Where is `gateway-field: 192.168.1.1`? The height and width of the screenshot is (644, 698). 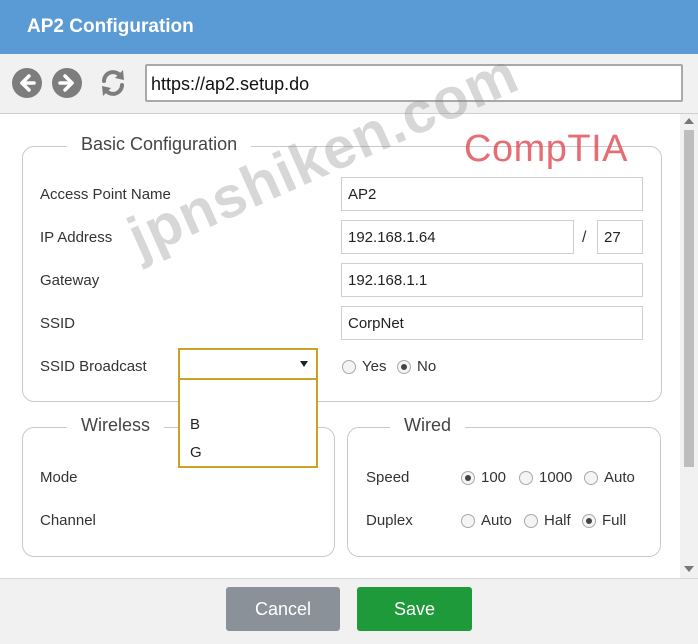
gateway-field: 192.168.1.1 is located at coordinates (492, 280).